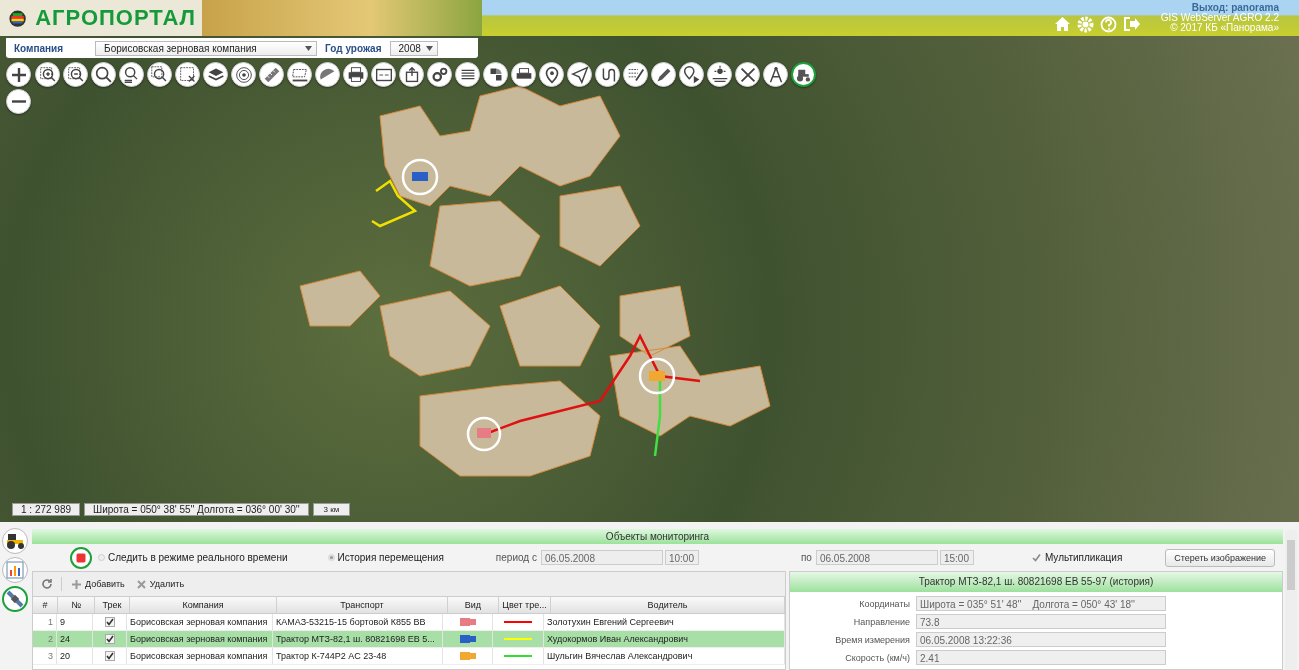 This screenshot has width=1299, height=670. I want to click on bar-chart-icon, so click(15, 570).